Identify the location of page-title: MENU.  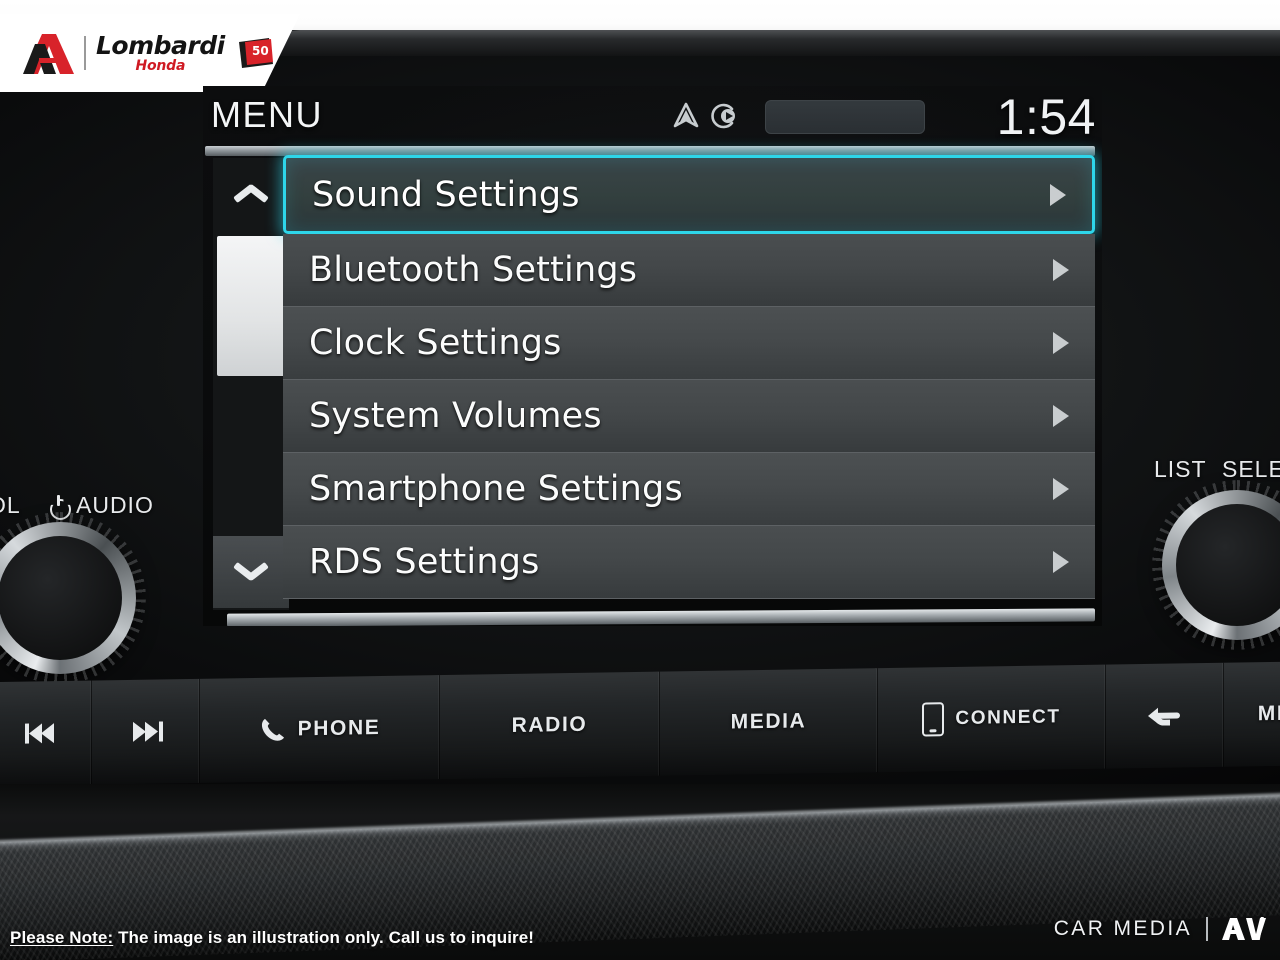
(267, 114).